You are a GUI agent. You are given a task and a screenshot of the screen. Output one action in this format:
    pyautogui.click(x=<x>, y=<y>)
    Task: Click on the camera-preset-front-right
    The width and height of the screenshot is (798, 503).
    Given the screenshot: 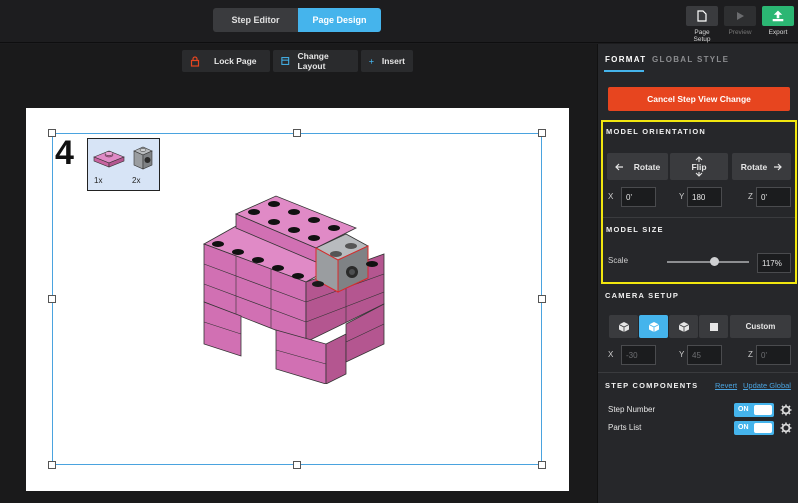 What is the action you would take?
    pyautogui.click(x=683, y=326)
    